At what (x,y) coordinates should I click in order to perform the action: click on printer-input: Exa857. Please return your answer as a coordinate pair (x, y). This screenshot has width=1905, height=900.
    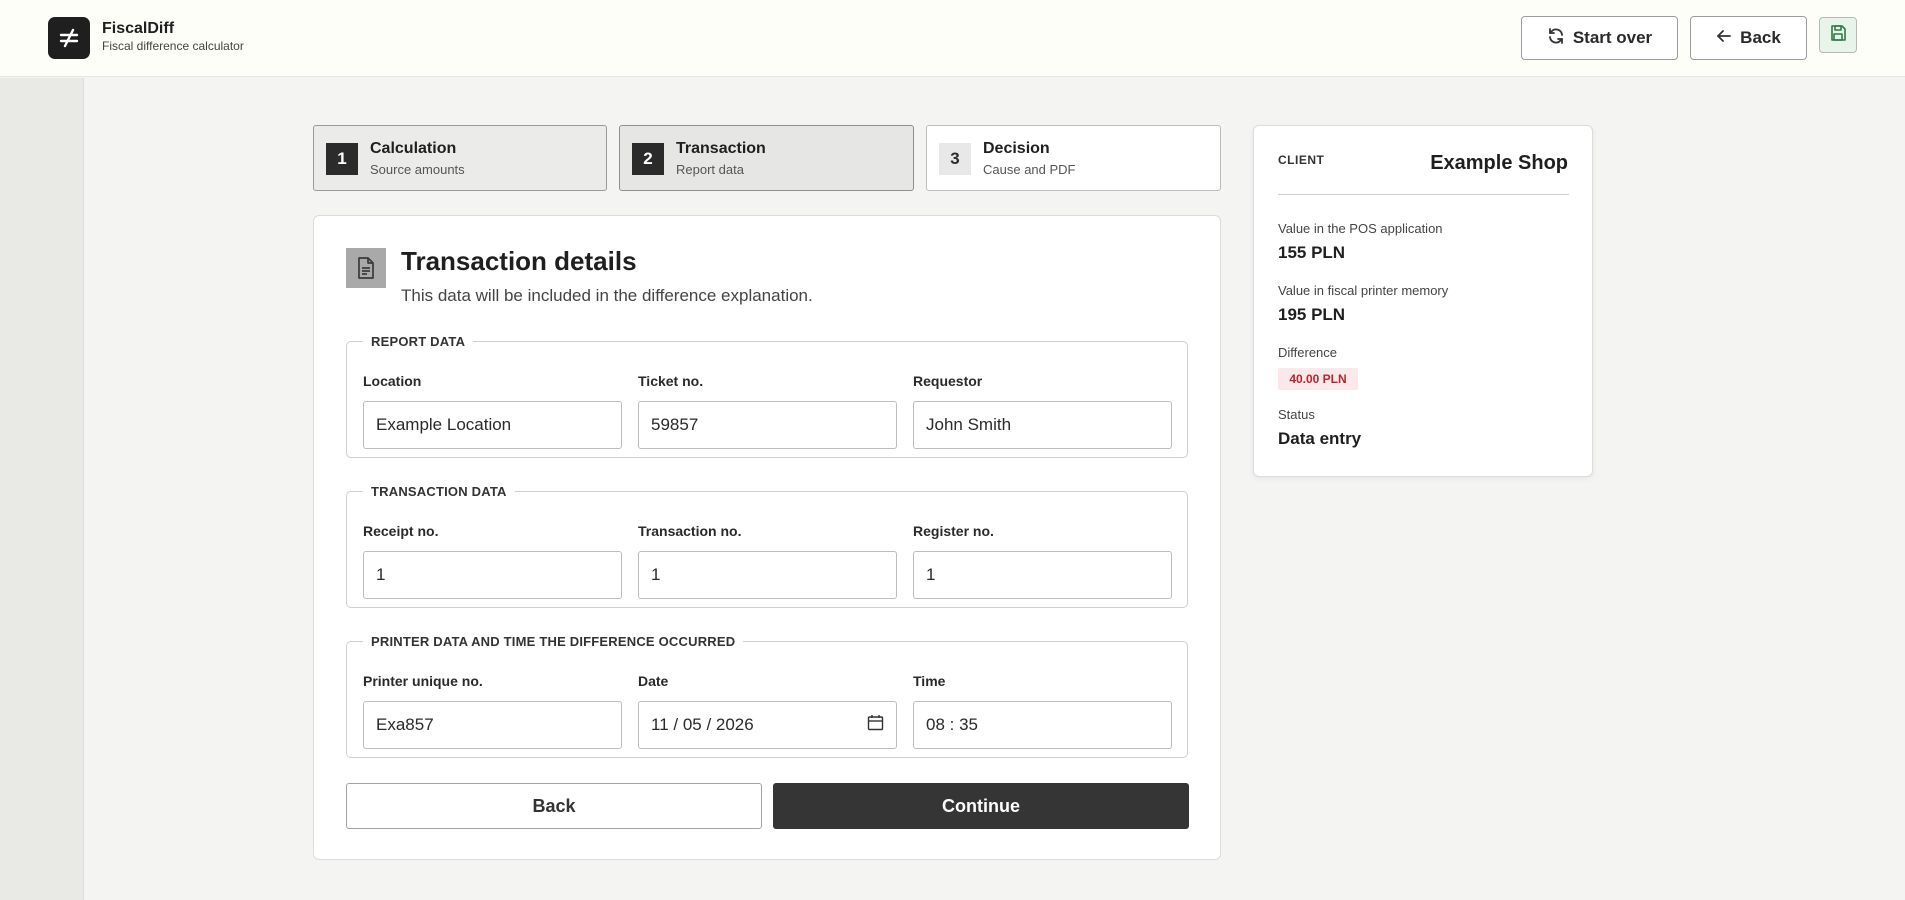
    Looking at the image, I should click on (492, 725).